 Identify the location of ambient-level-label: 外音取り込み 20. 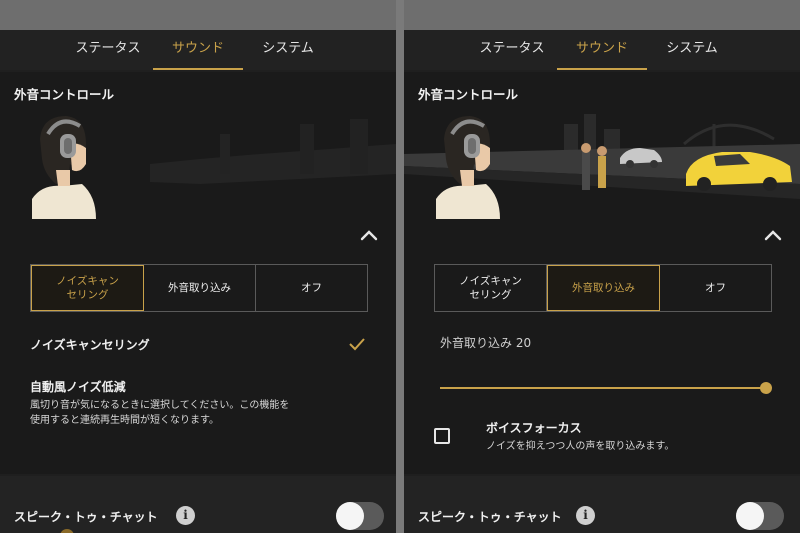
(486, 343).